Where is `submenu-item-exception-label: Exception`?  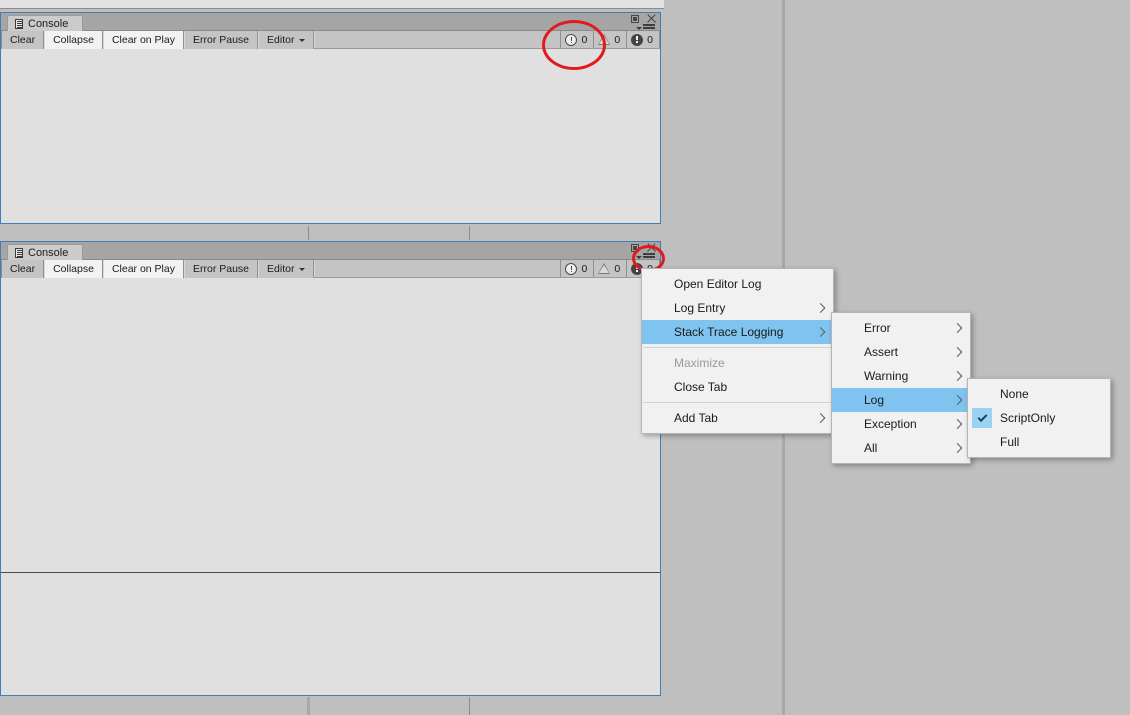 submenu-item-exception-label: Exception is located at coordinates (890, 424).